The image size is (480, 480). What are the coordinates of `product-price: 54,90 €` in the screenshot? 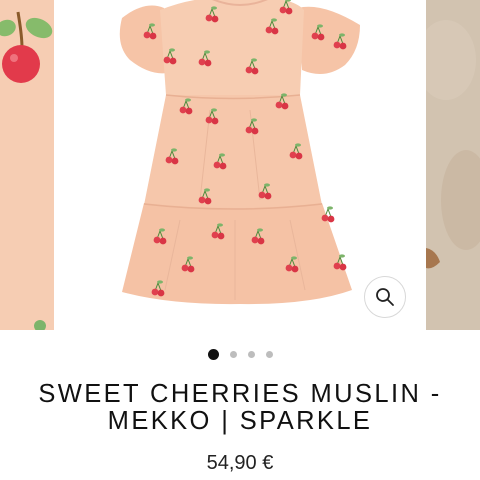 It's located at (240, 463).